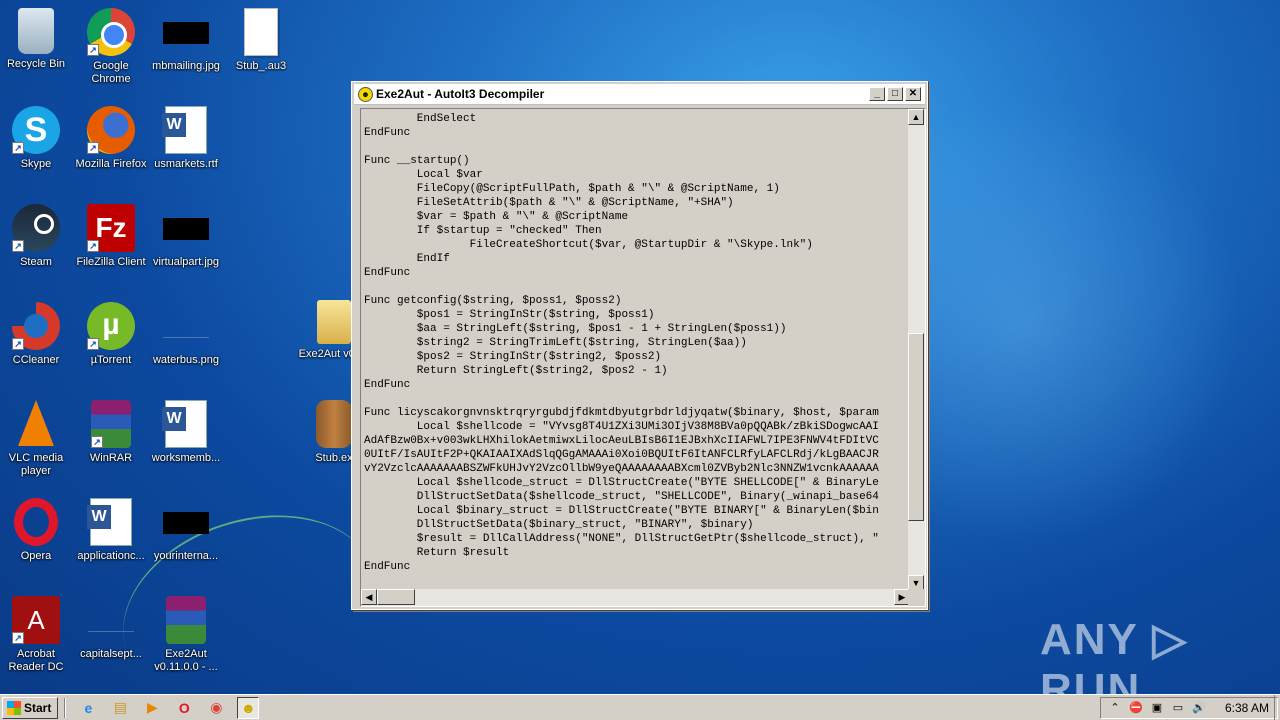  I want to click on code-line: EndSelect, so click(420, 119).